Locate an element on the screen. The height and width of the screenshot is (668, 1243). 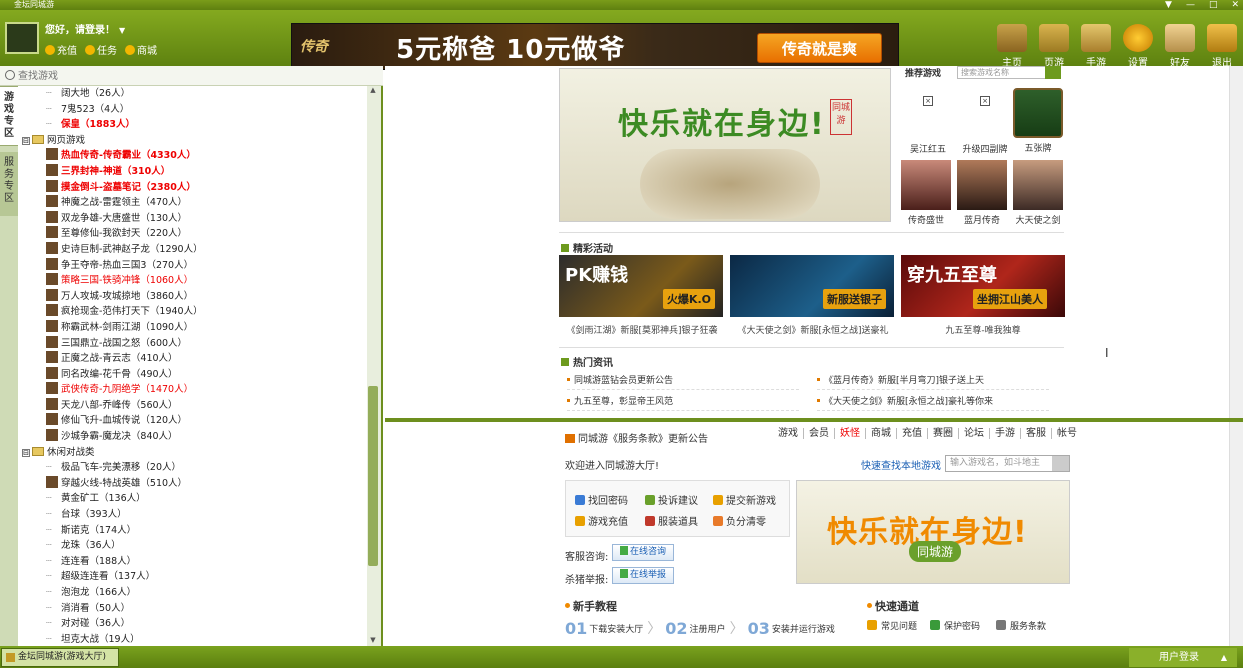
tree-game-item: 称霸武林-剑雨江湖（1090人） is located at coordinates (193, 327).